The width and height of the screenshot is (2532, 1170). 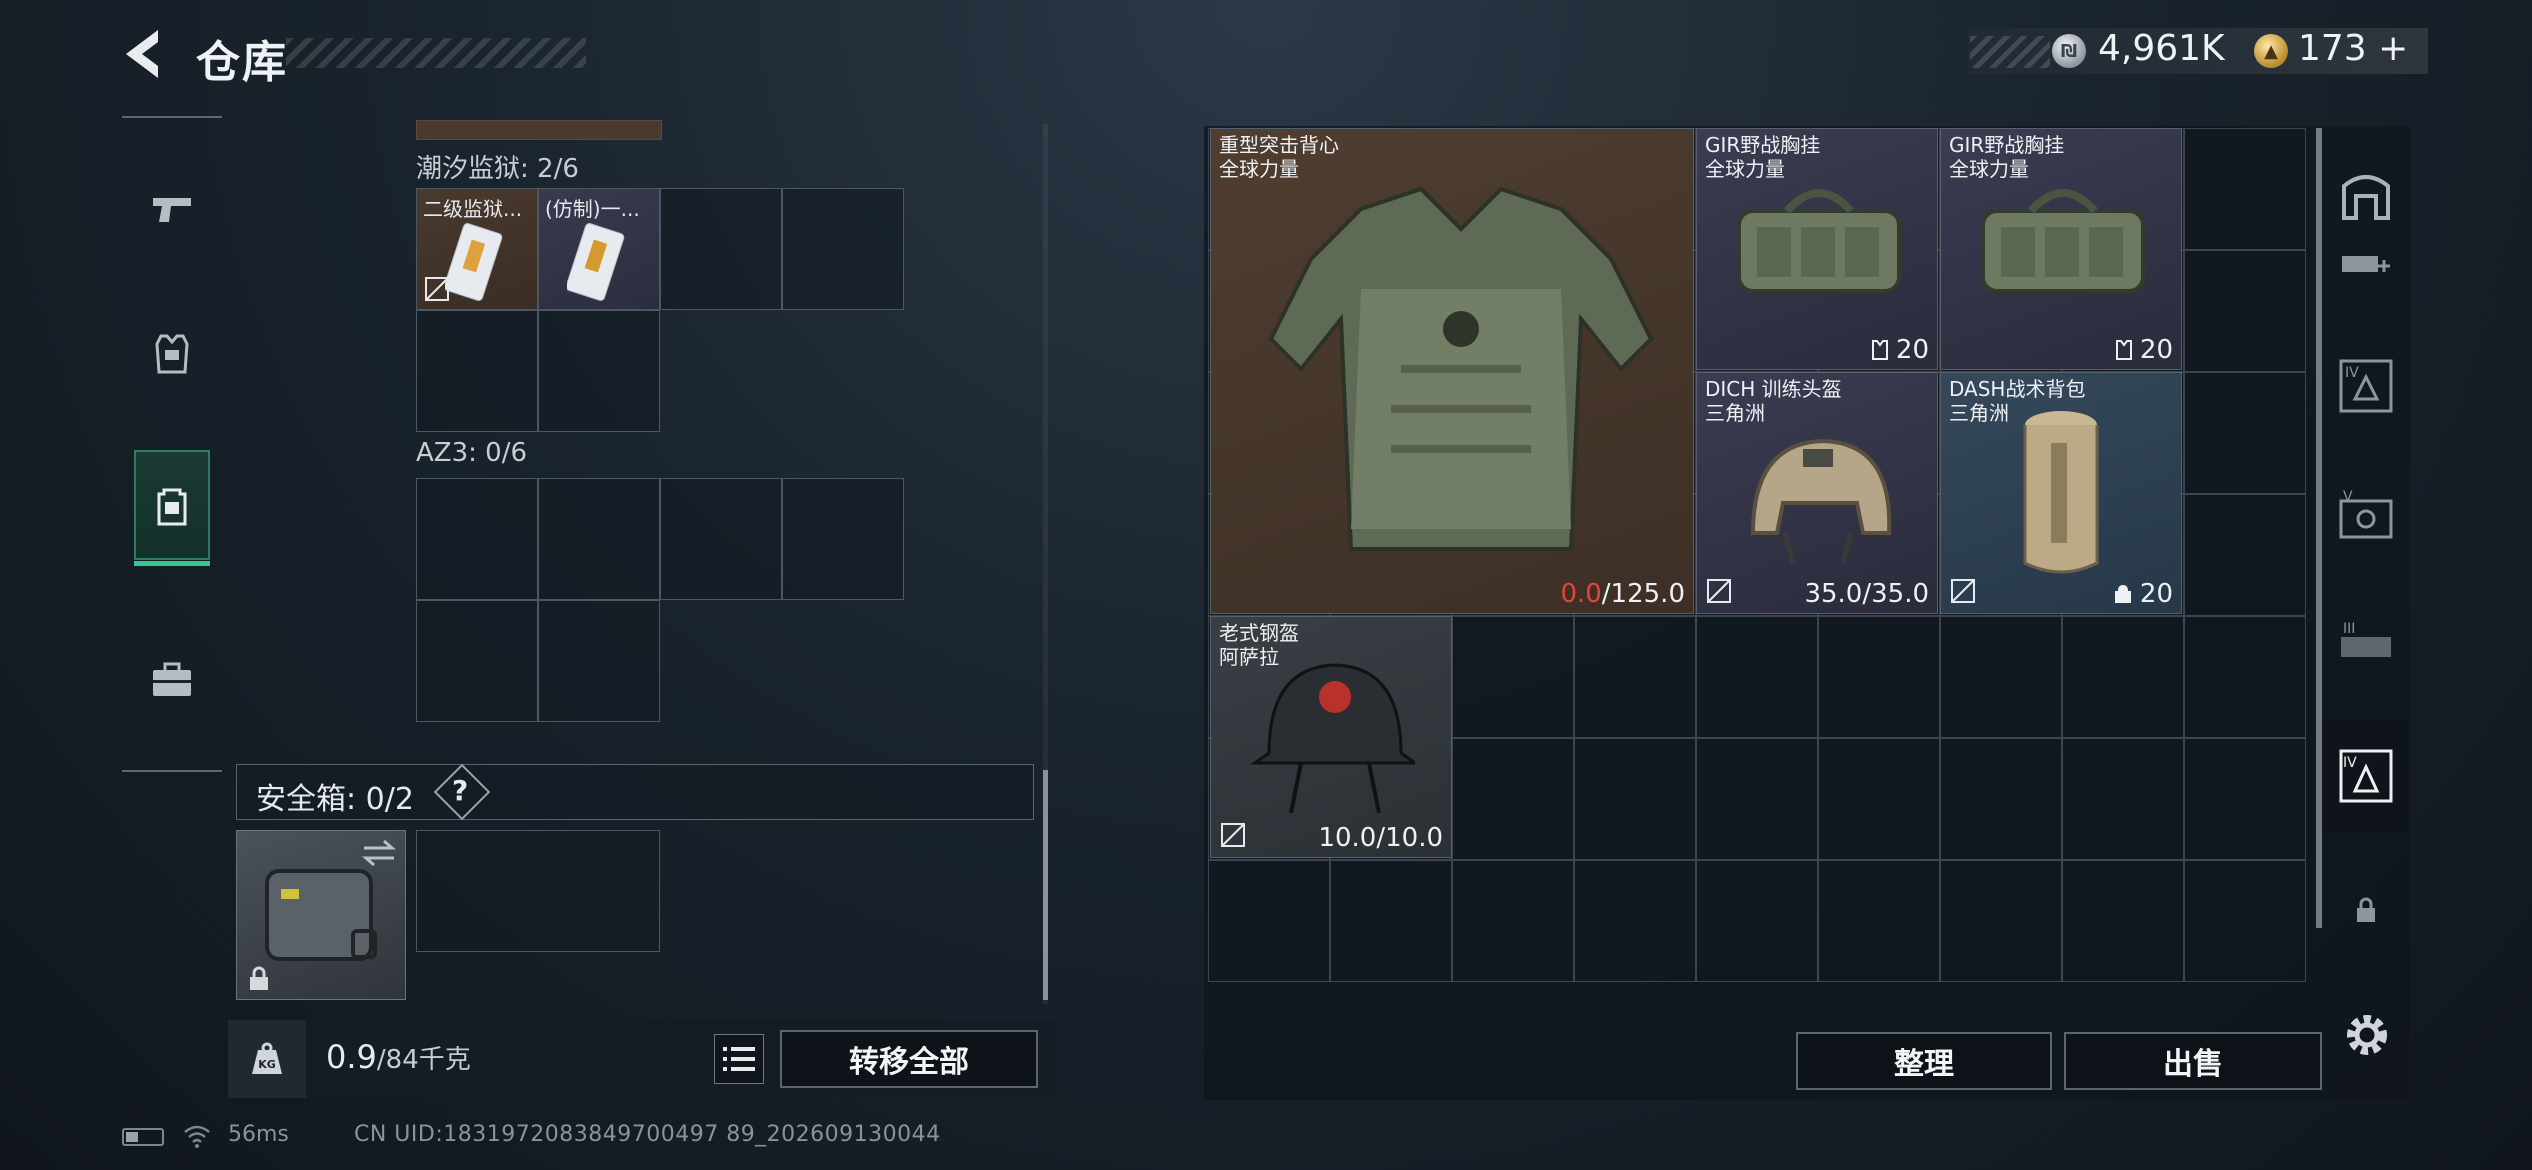 I want to click on weight-max: /84千克, so click(x=423, y=1060).